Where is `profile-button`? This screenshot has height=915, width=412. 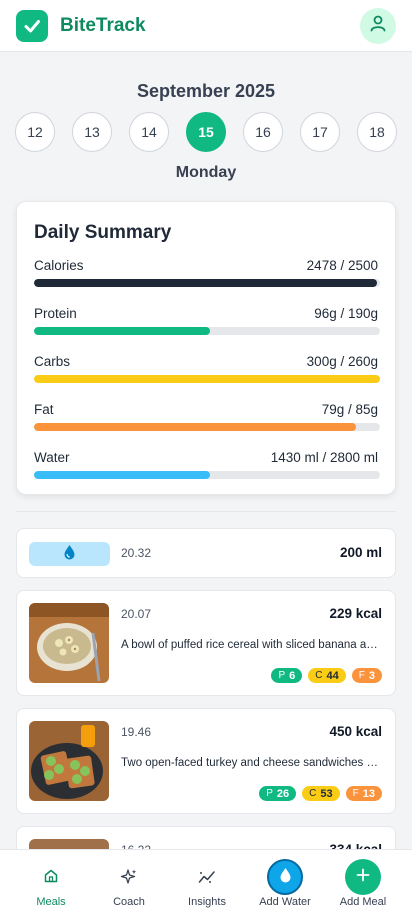
profile-button is located at coordinates (378, 25).